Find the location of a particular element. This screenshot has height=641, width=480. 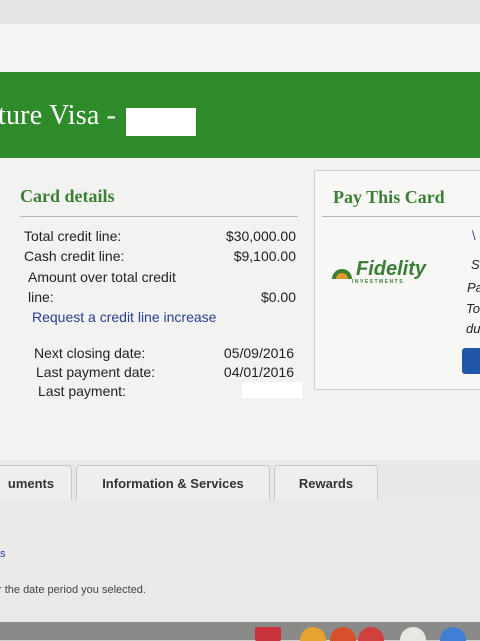

pay-card-link-fragment: \ is located at coordinates (476, 235).